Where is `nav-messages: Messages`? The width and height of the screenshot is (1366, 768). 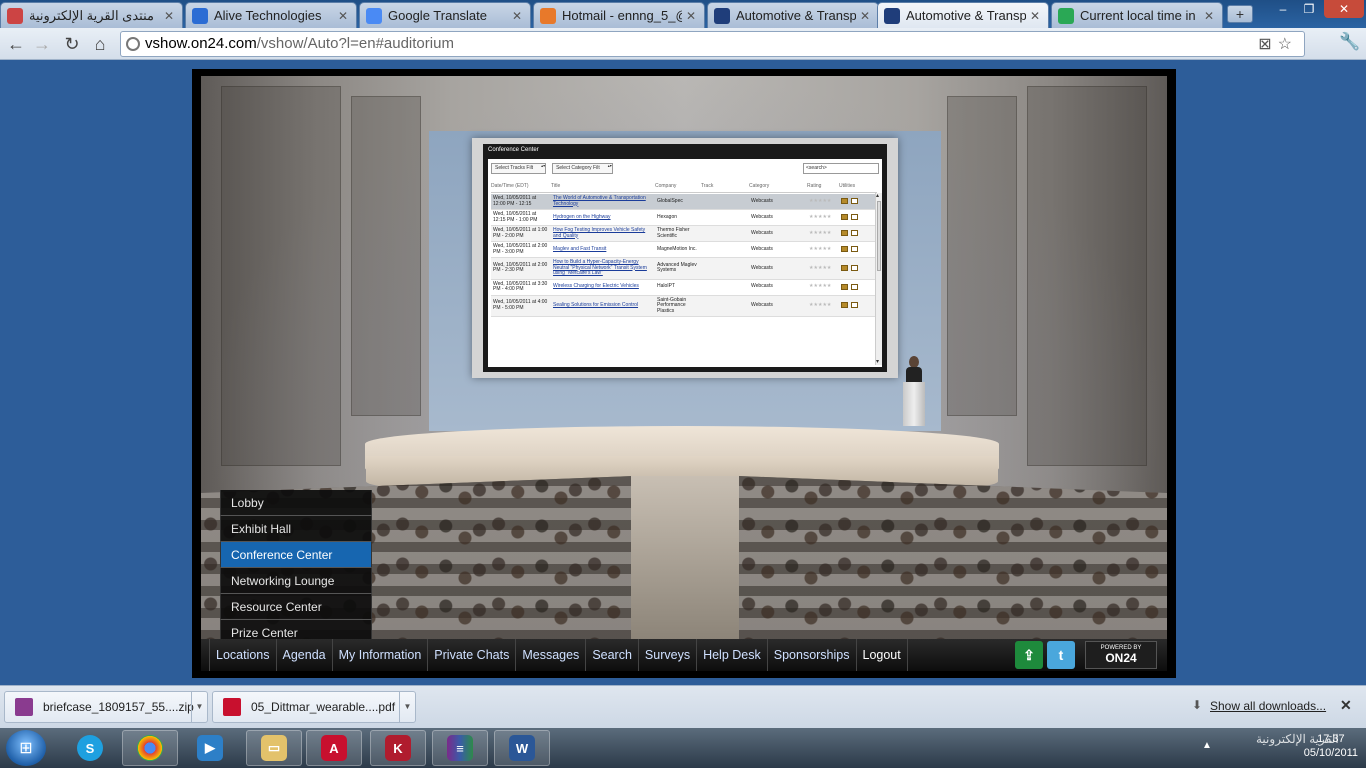 nav-messages: Messages is located at coordinates (551, 655).